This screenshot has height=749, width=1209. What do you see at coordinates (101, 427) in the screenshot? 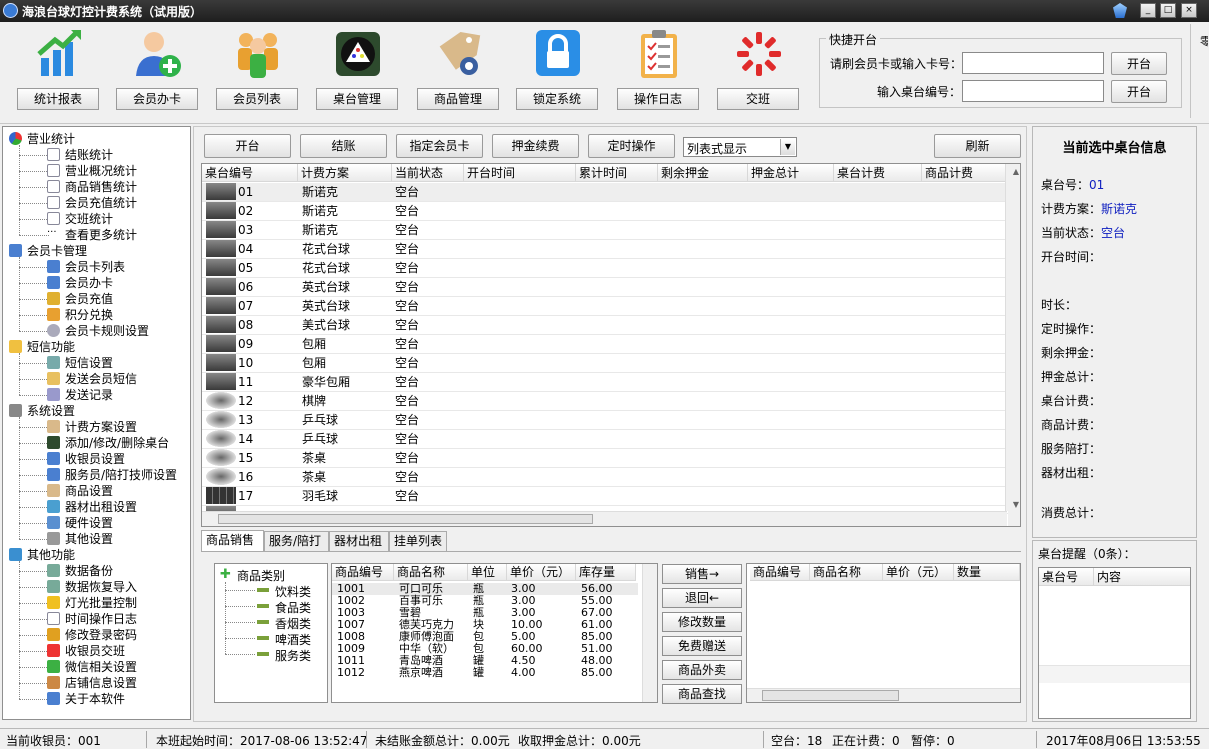
I see `tree-item-18: 计费方案设置` at bounding box center [101, 427].